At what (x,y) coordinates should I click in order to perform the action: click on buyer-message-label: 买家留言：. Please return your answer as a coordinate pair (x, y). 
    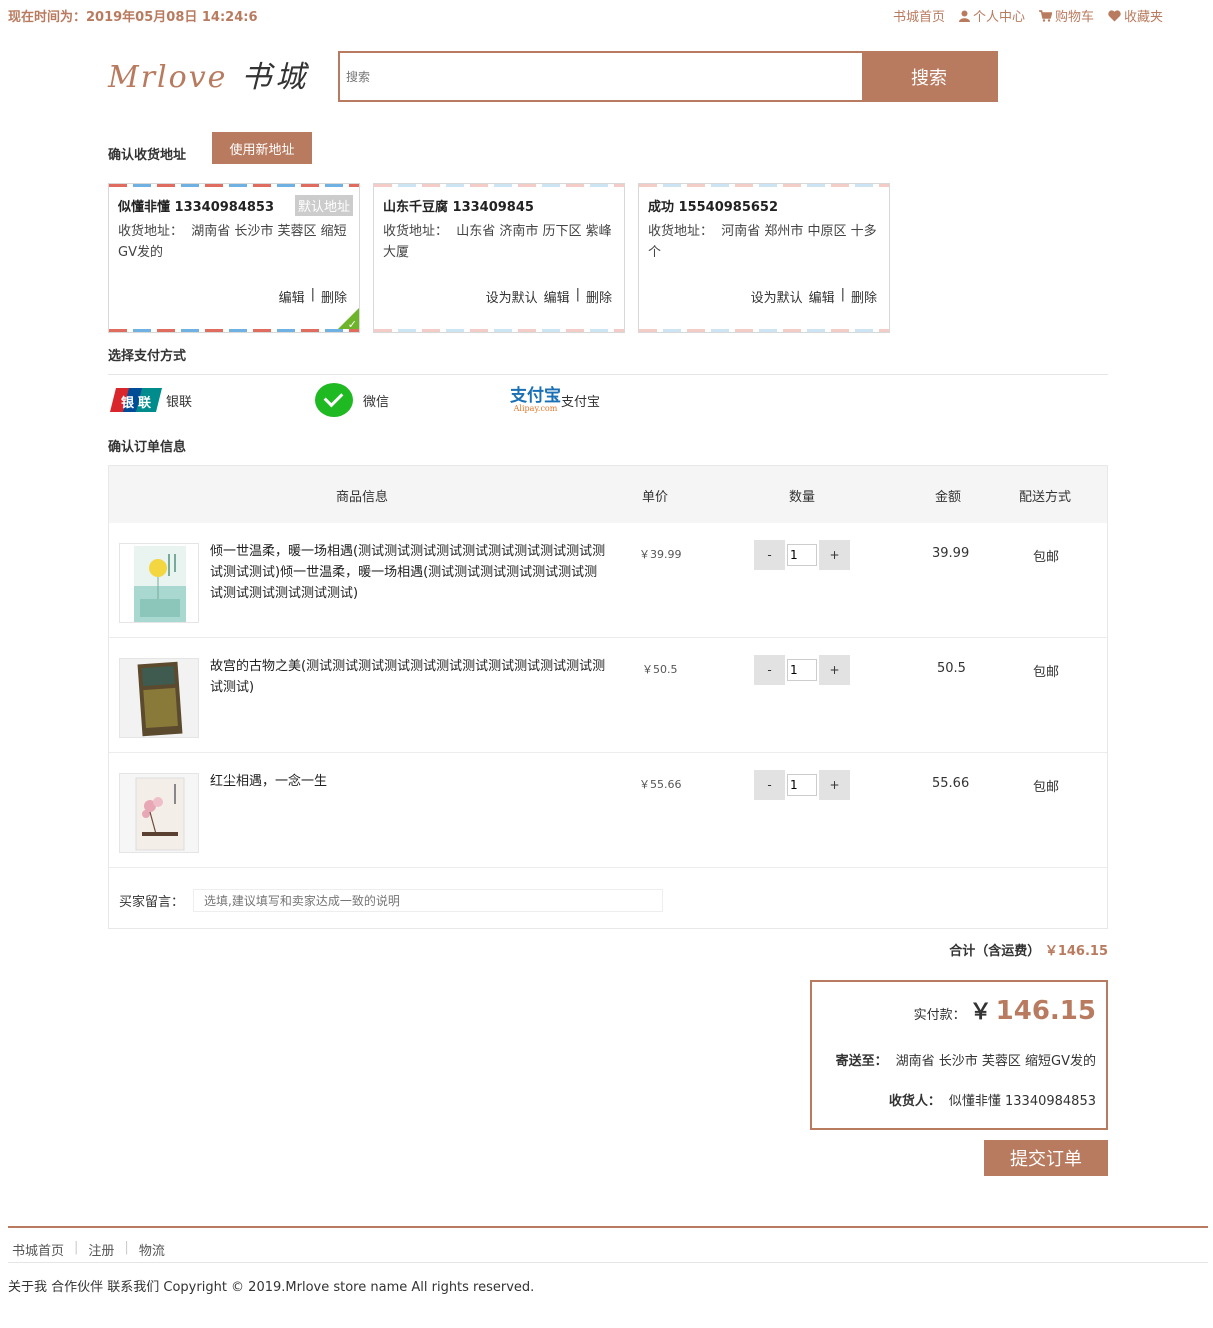
    Looking at the image, I should click on (152, 902).